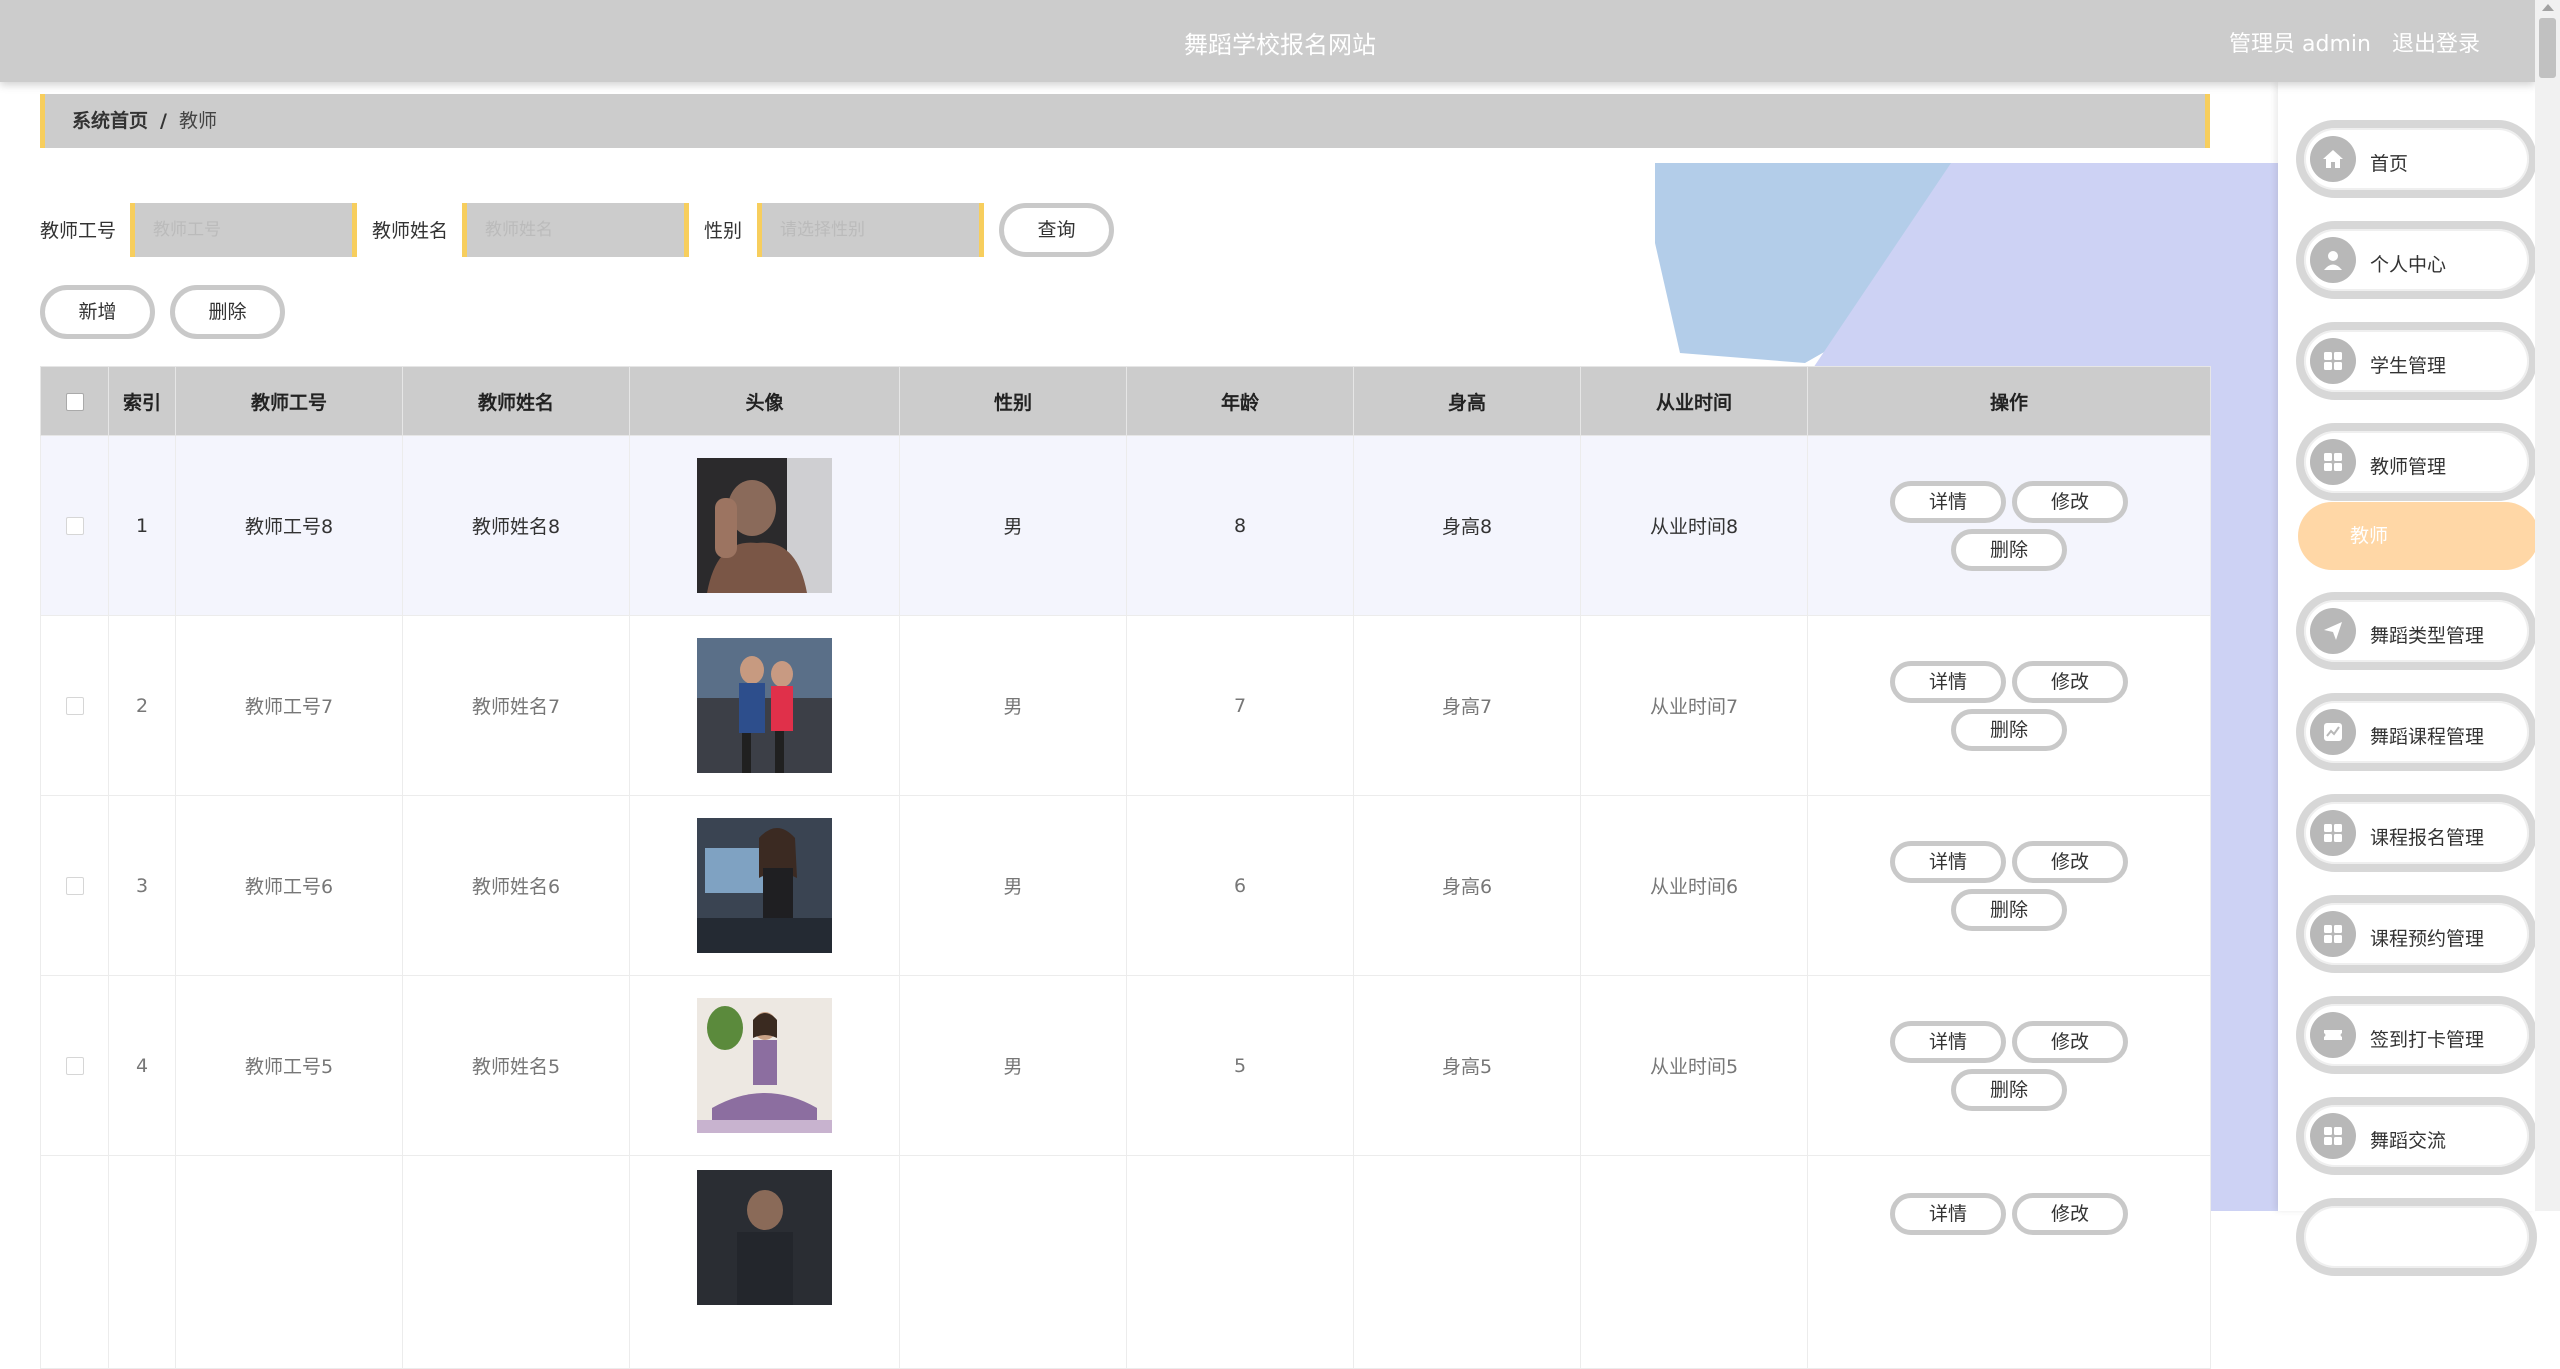 The image size is (2560, 1369). I want to click on column-header: 操作, so click(2009, 401).